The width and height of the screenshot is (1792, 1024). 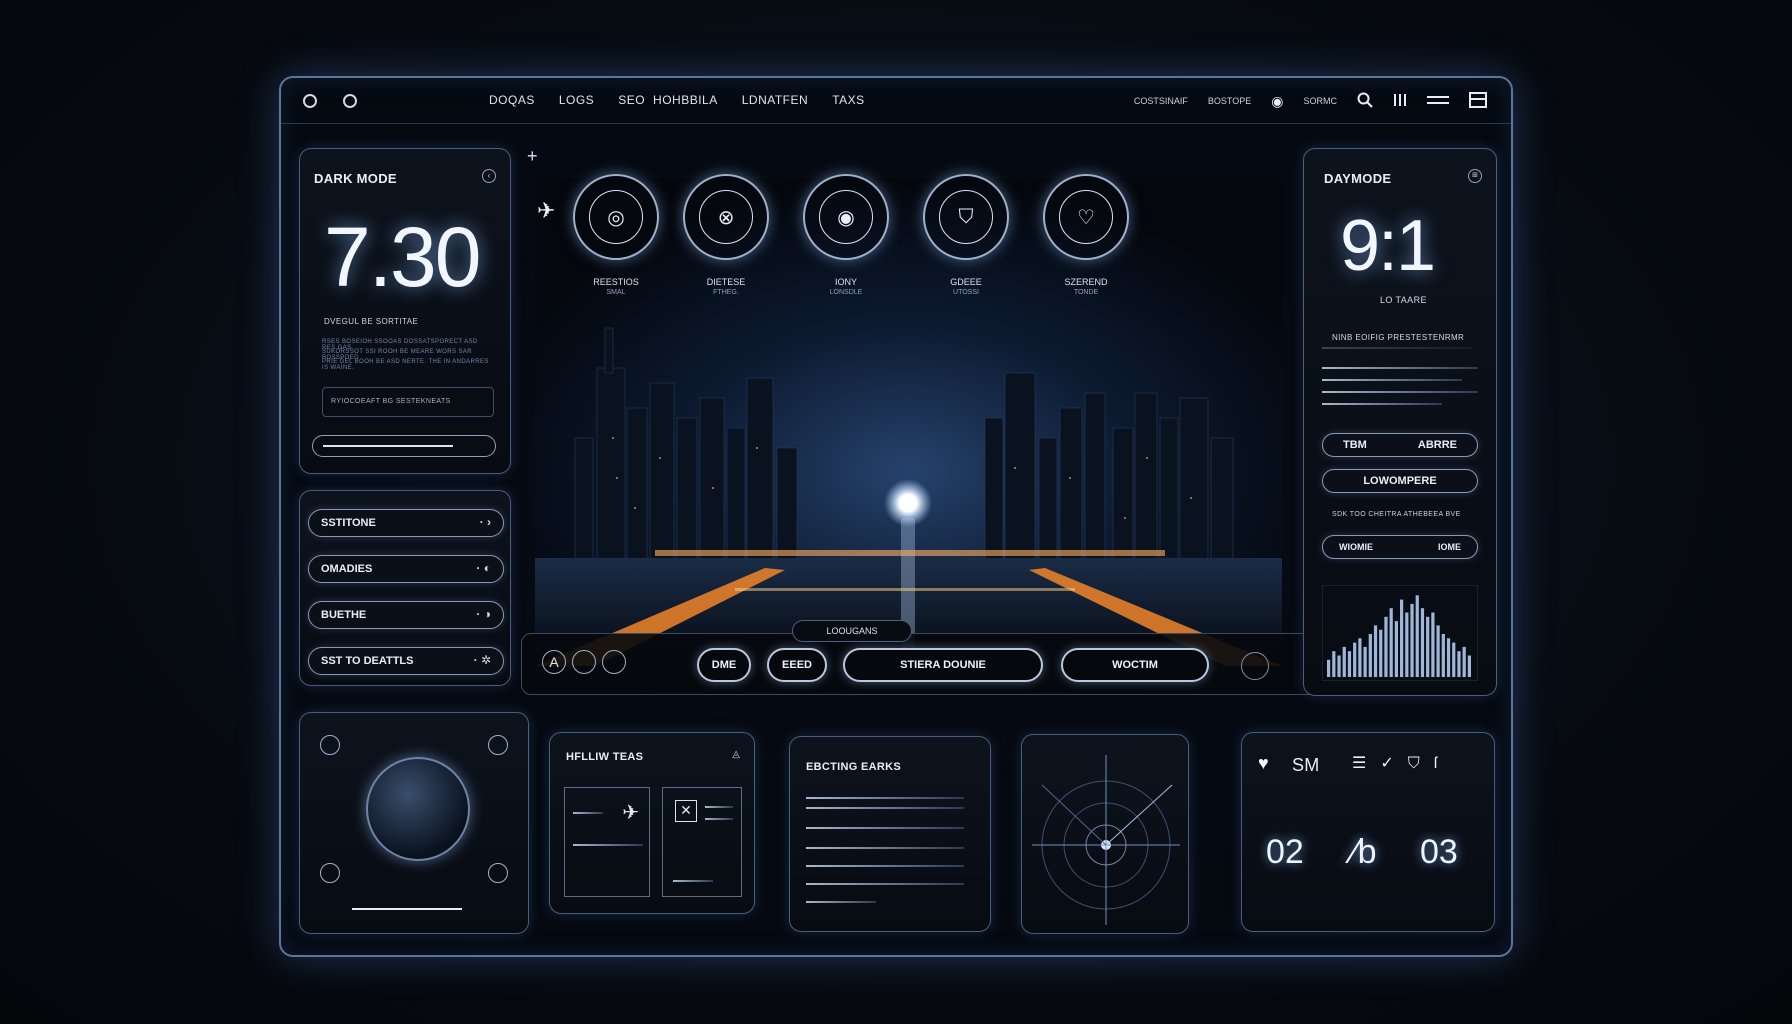 What do you see at coordinates (616, 292) in the screenshot?
I see `dial-sublabel: SMAL` at bounding box center [616, 292].